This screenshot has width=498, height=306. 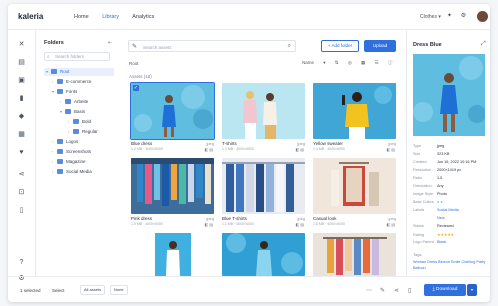 I want to click on select-none-button: None, so click(x=119, y=290).